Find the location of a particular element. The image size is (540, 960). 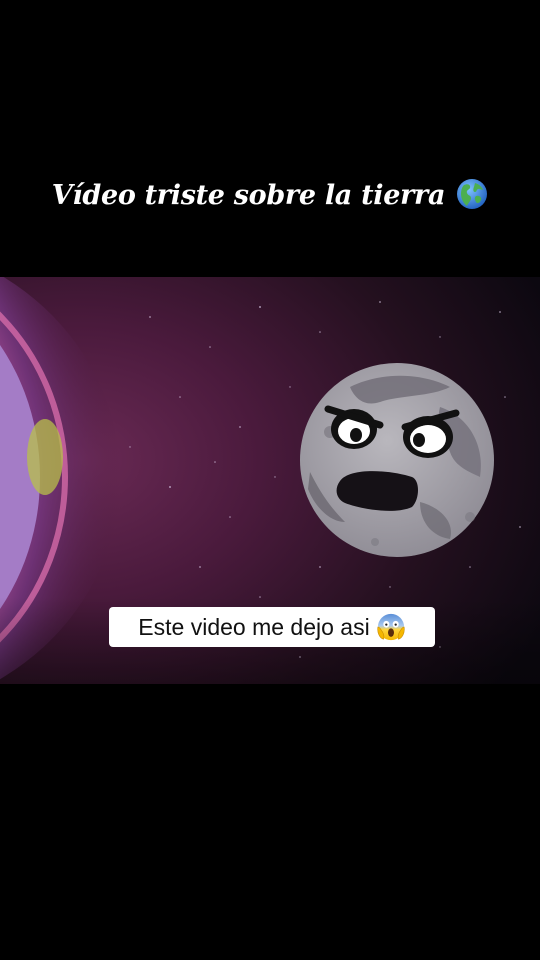

moon-character is located at coordinates (397, 460).